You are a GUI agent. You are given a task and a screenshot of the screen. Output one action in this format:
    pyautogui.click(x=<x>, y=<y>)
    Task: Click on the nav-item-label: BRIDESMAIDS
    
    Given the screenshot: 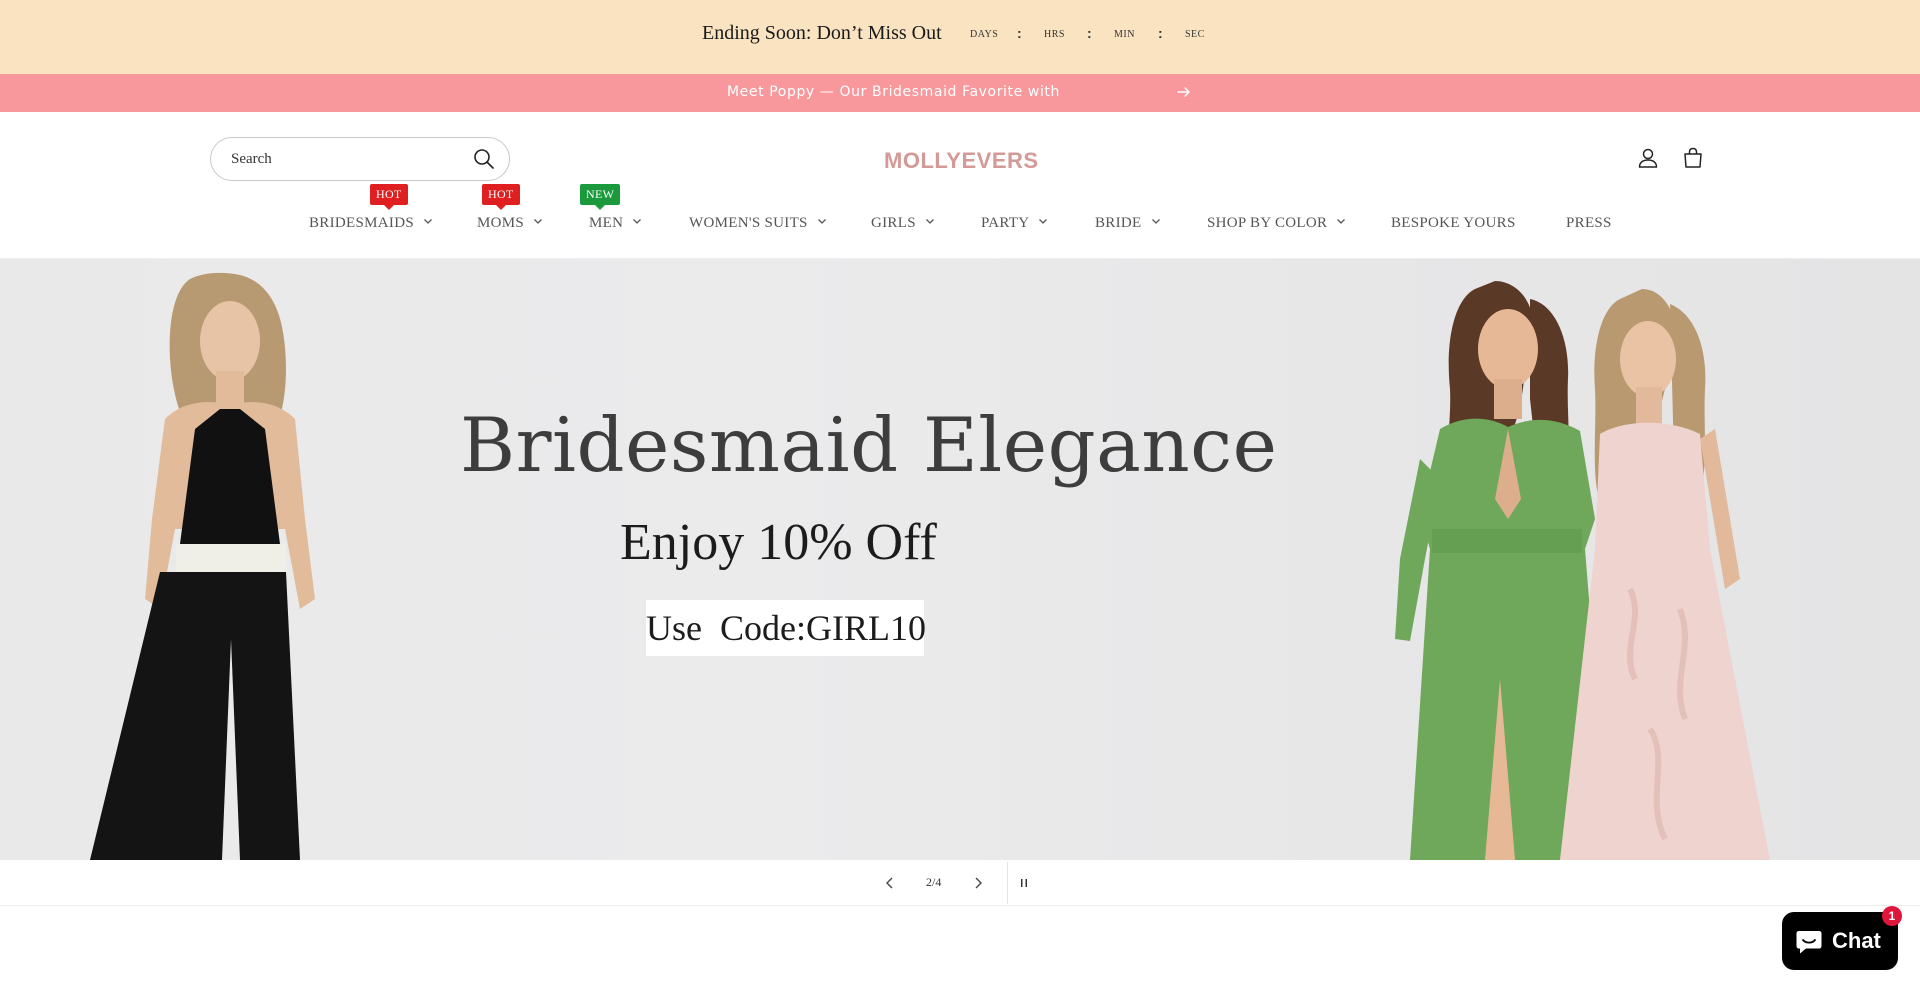 What is the action you would take?
    pyautogui.click(x=361, y=223)
    